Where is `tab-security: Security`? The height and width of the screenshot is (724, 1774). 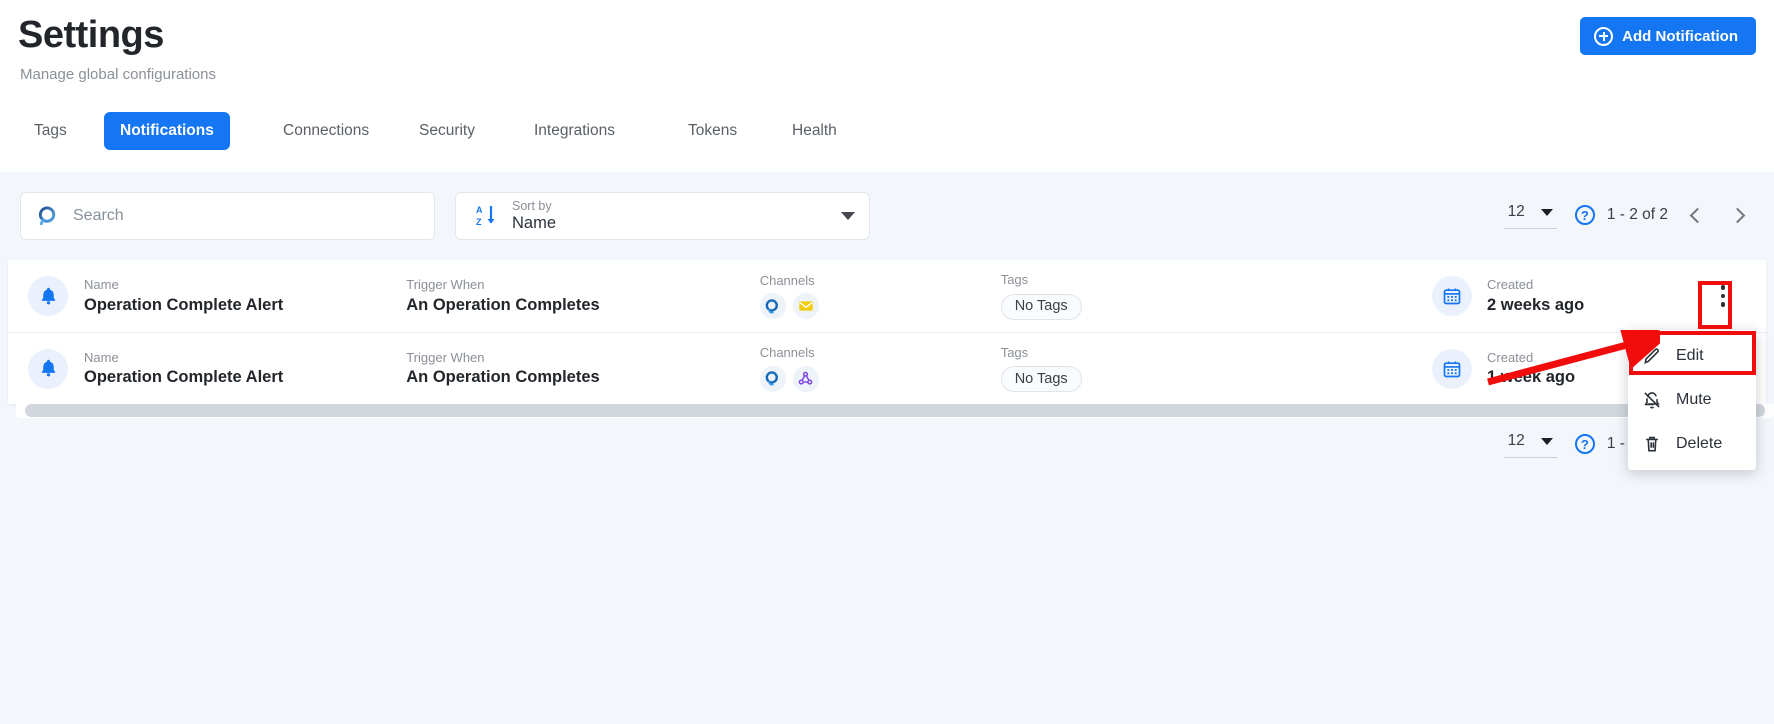
tab-security: Security is located at coordinates (447, 131).